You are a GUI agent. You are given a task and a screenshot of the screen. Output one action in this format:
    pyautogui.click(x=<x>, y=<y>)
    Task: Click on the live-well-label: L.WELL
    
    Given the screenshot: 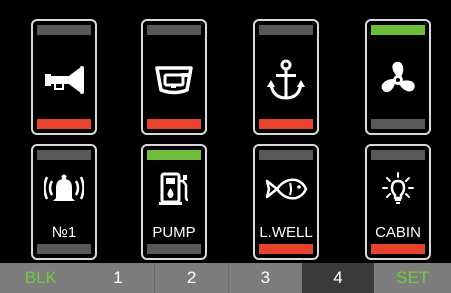 What is the action you would take?
    pyautogui.click(x=286, y=232)
    